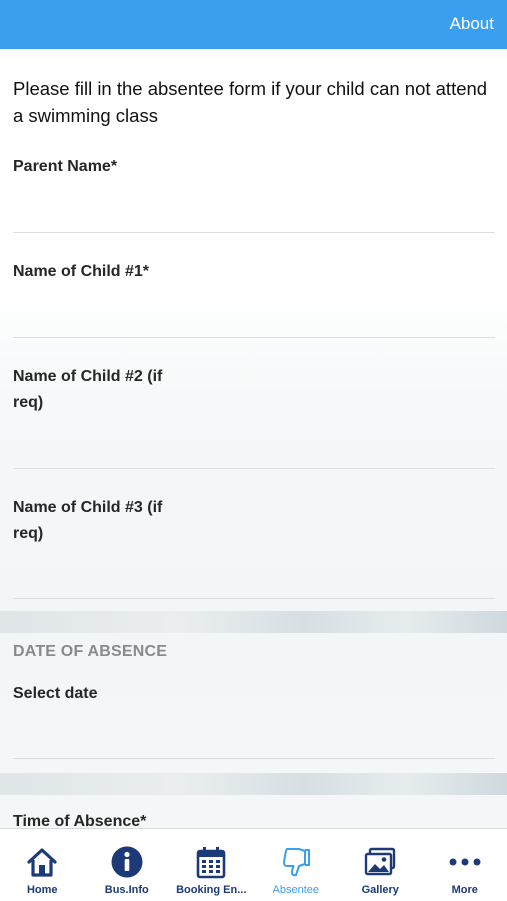 The width and height of the screenshot is (507, 901). Describe the element at coordinates (42, 890) in the screenshot. I see `tab-home-label: Home` at that location.